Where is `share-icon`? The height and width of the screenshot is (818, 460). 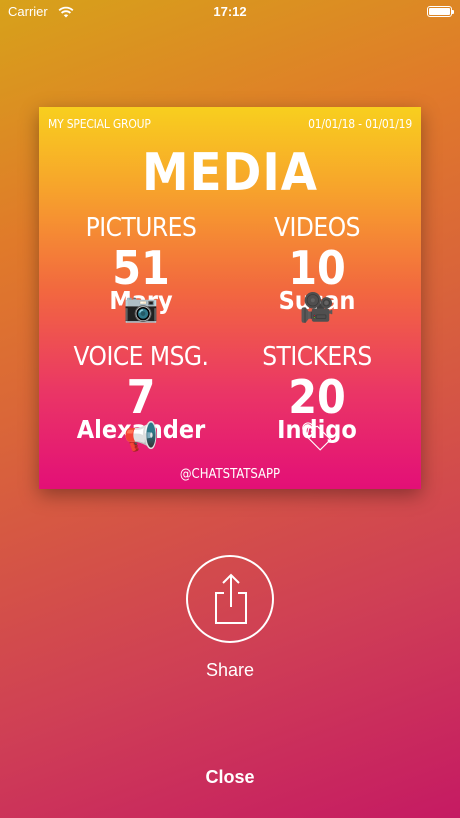
share-icon is located at coordinates (231, 598).